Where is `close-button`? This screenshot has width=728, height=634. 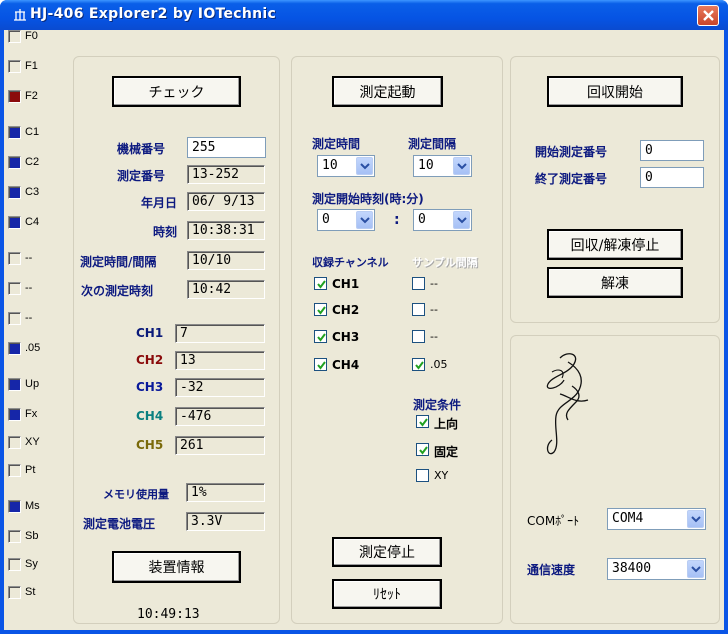 close-button is located at coordinates (708, 15).